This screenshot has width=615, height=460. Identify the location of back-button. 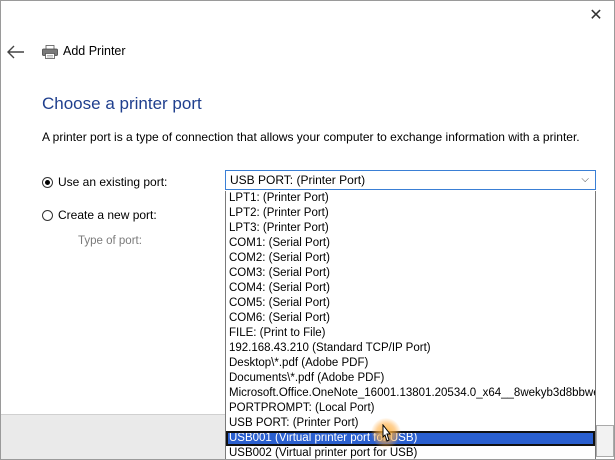
(16, 52).